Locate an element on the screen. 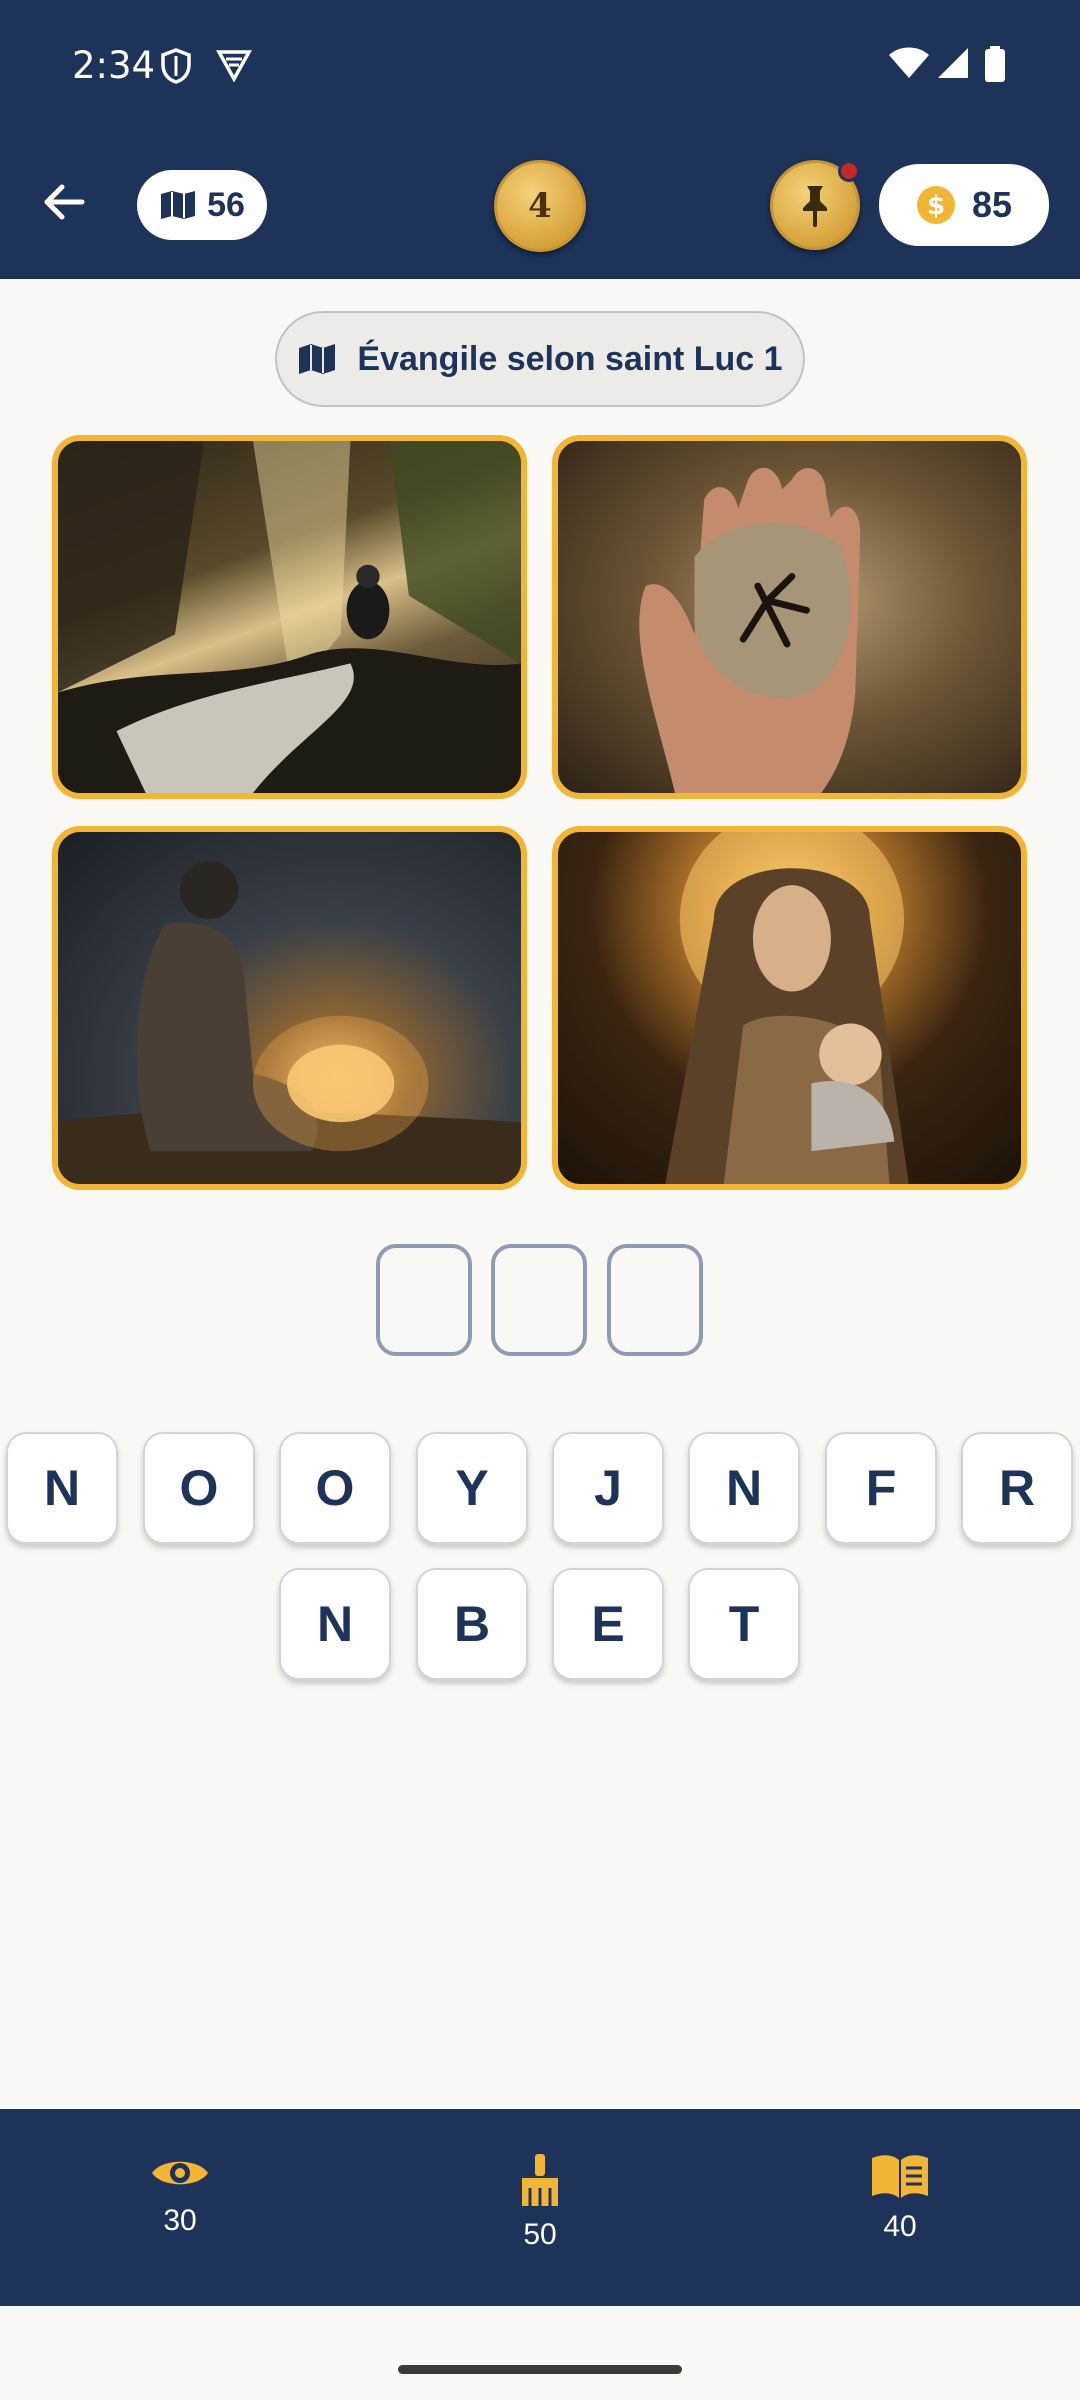 This screenshot has height=2400, width=1080. clue-image-hand-stone is located at coordinates (789, 617).